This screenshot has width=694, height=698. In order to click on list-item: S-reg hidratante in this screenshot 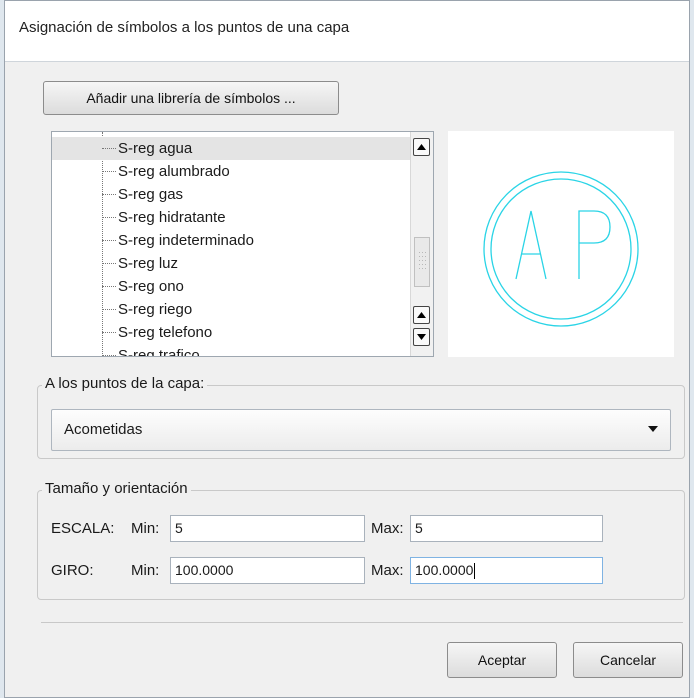, I will do `click(232, 217)`.